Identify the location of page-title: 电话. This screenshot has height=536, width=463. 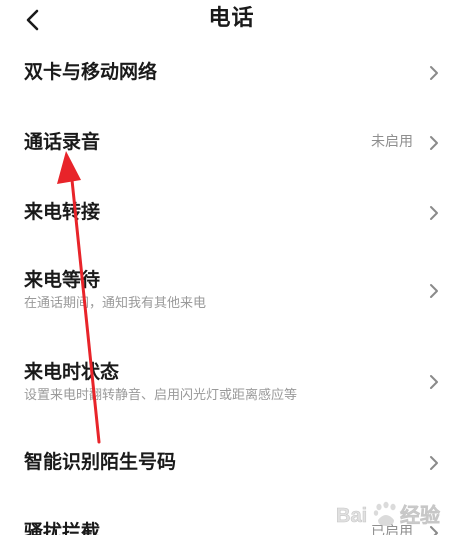
(231, 18).